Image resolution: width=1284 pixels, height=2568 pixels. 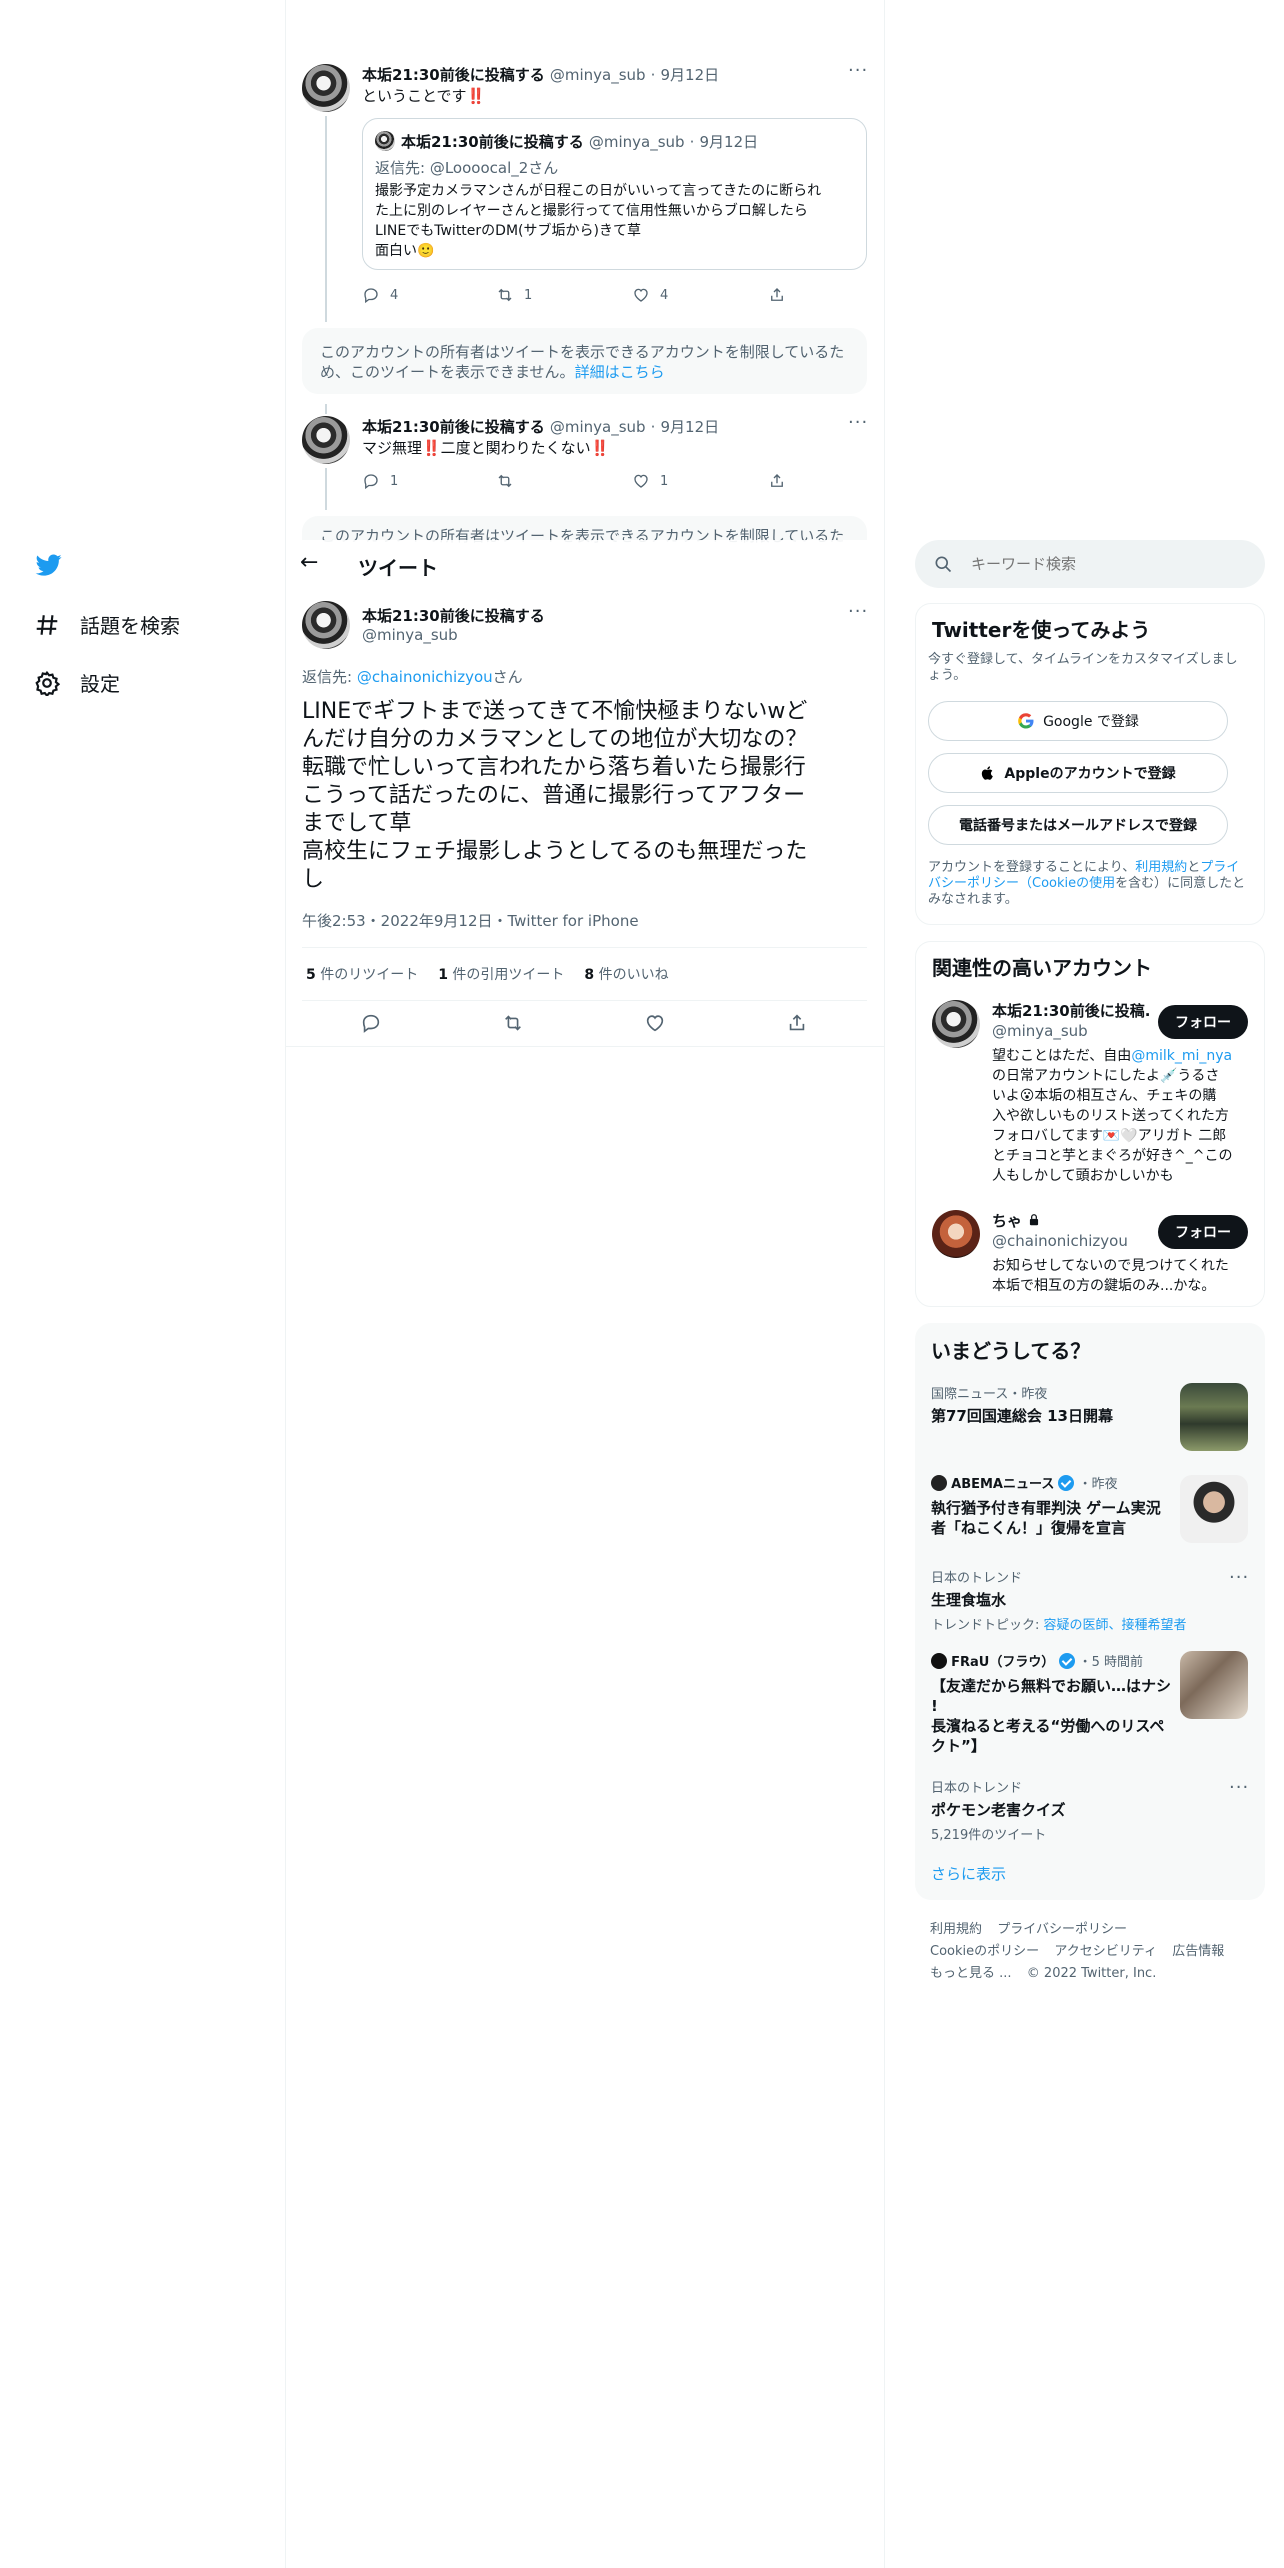 I want to click on share-icon, so click(x=777, y=480).